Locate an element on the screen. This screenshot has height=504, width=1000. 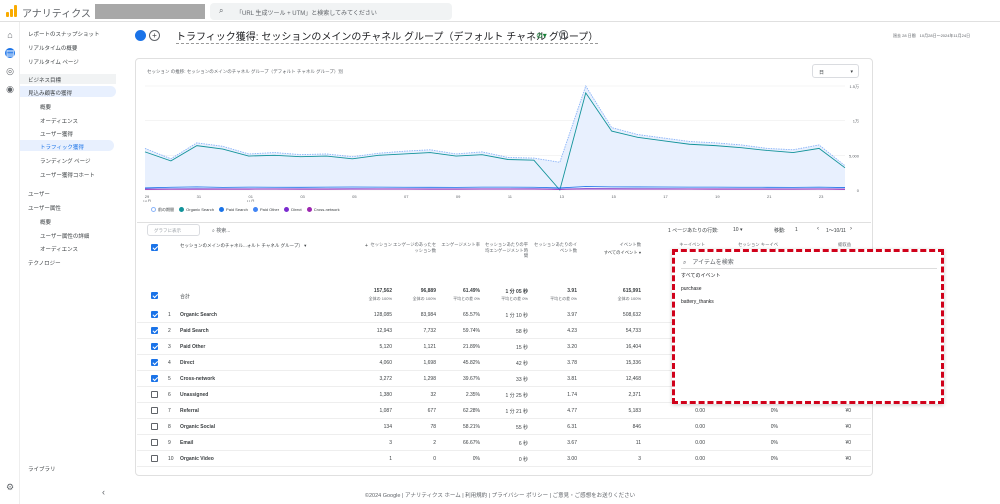
legend-item: Paid Search is located at coordinates (231, 210).